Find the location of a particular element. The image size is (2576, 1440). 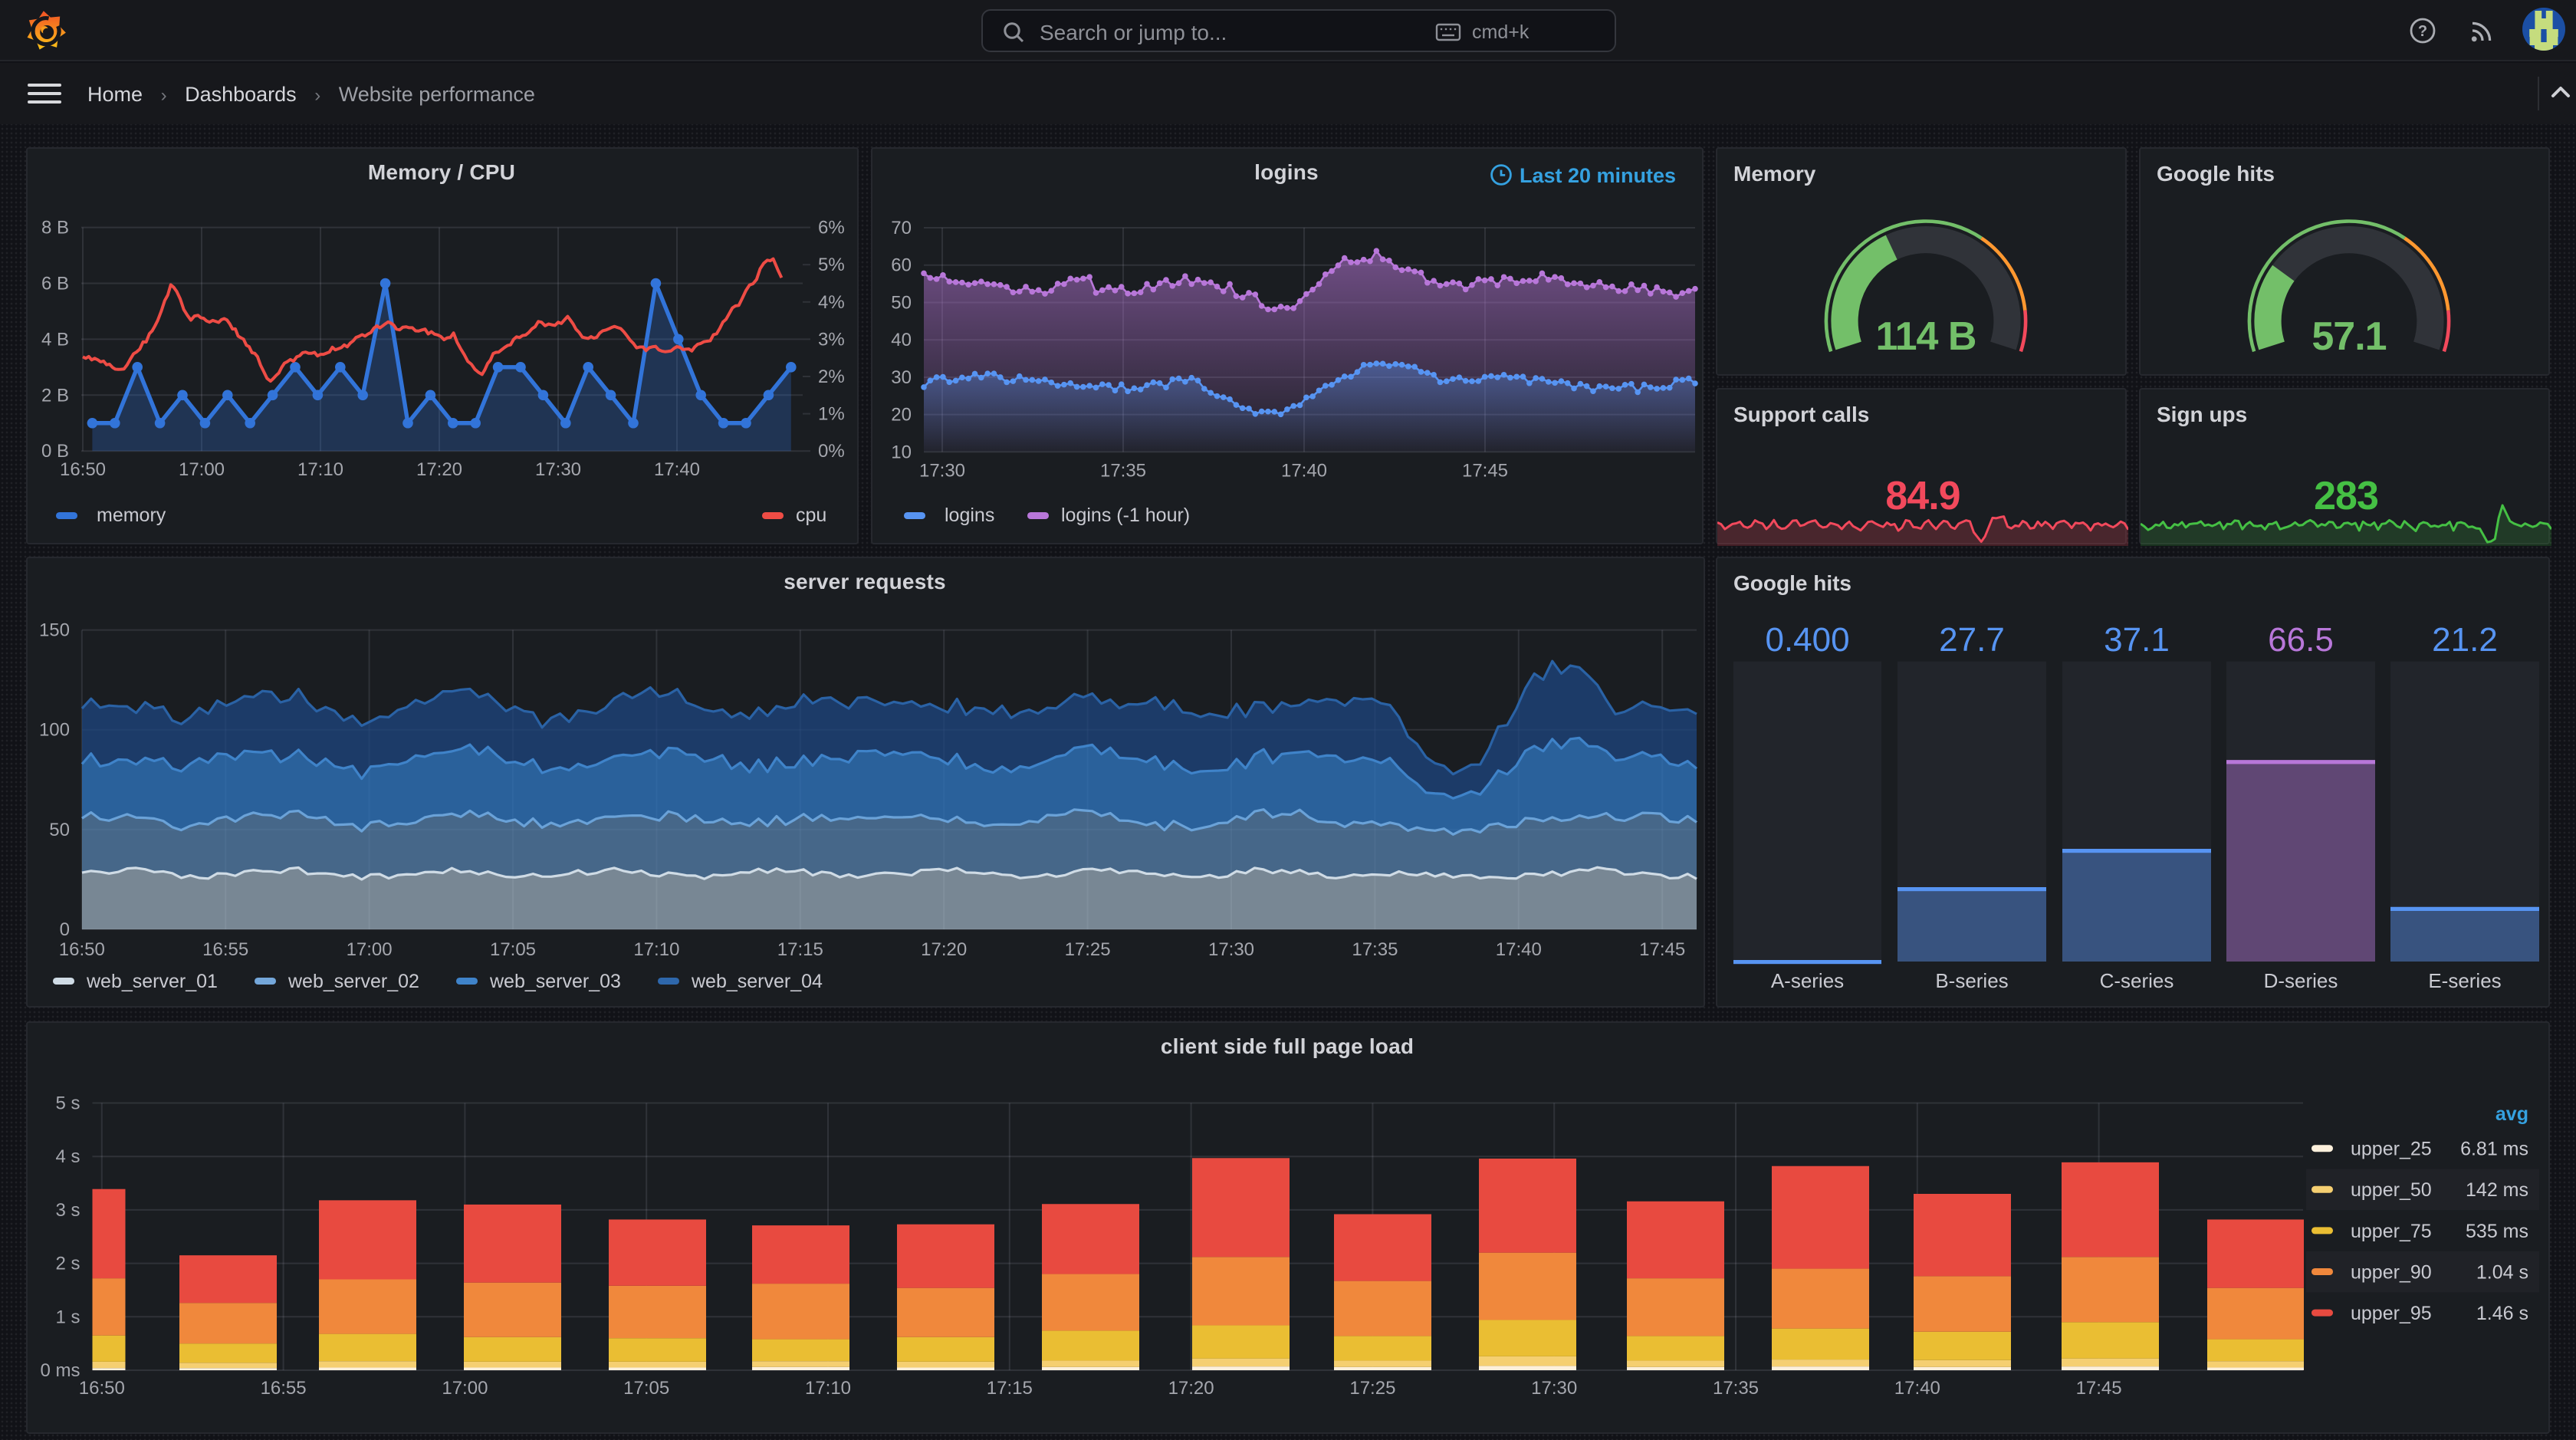

svg-text: 0 is located at coordinates (64, 929).